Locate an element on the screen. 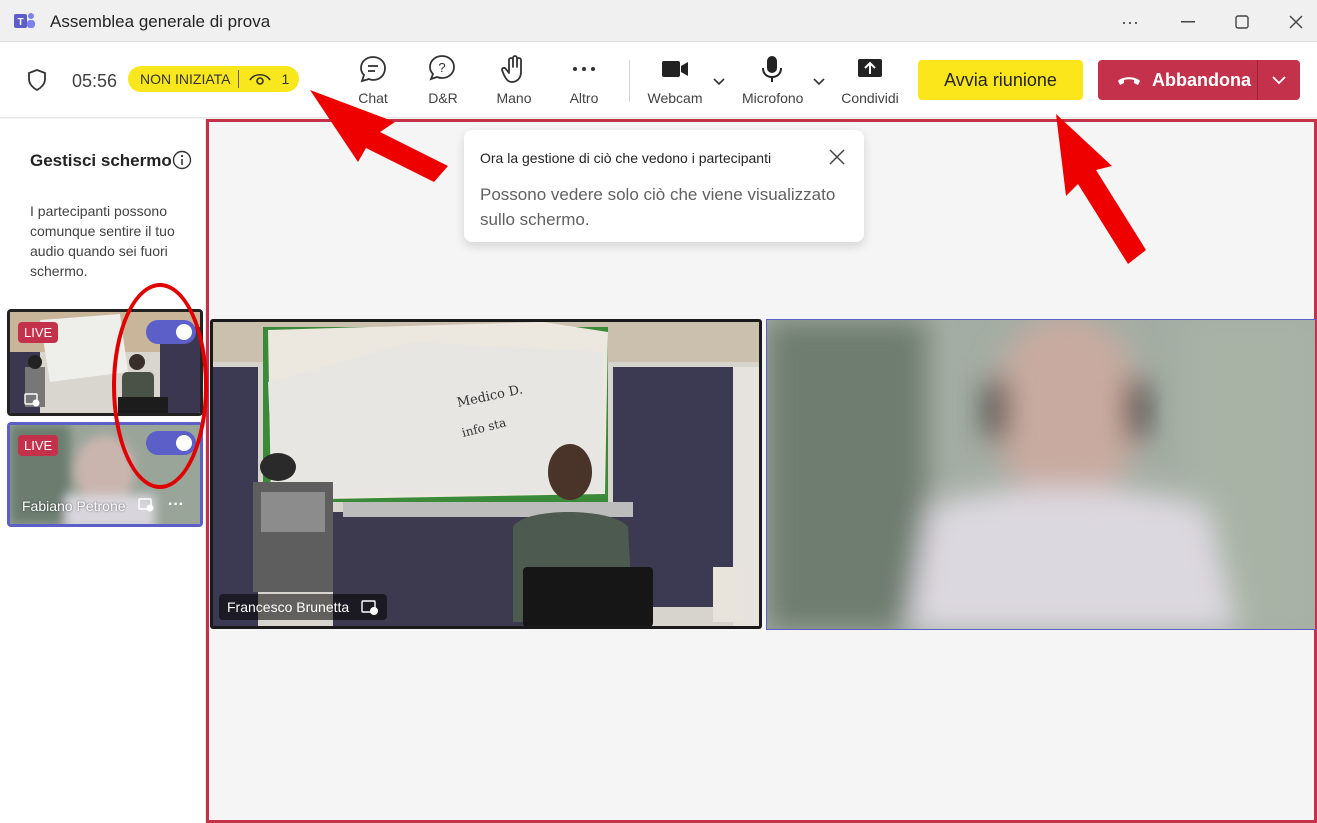  share-icon is located at coordinates (870, 68).